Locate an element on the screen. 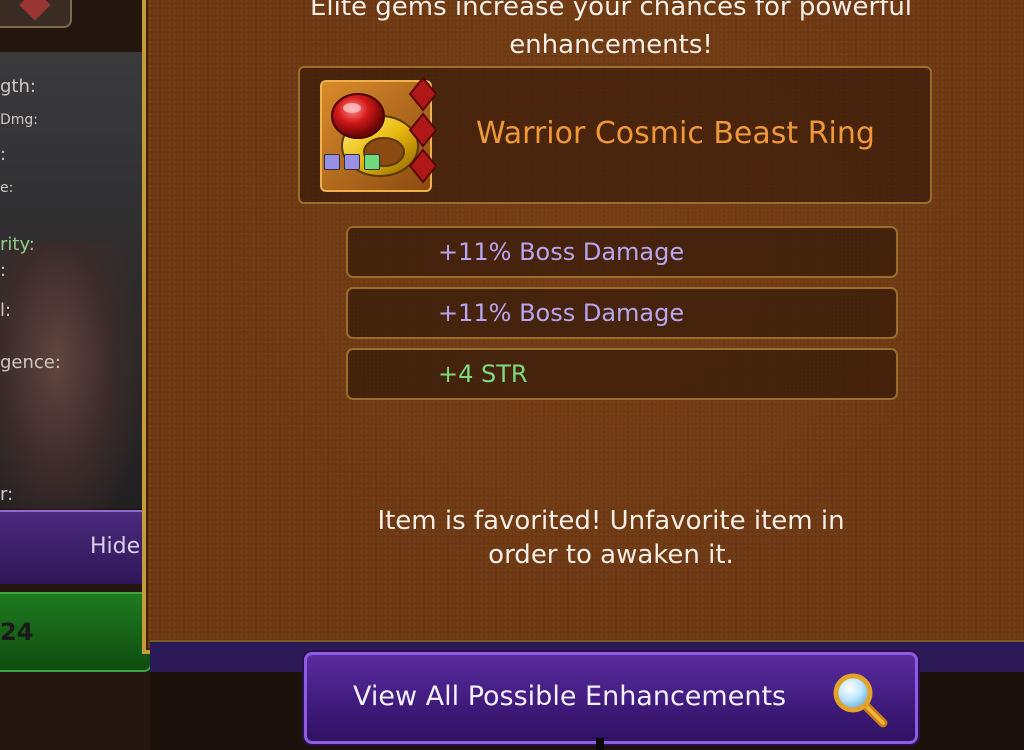 Image resolution: width=1024 pixels, height=750 pixels. view-all-enhancements-label: View All Possible Enhancements is located at coordinates (570, 696).